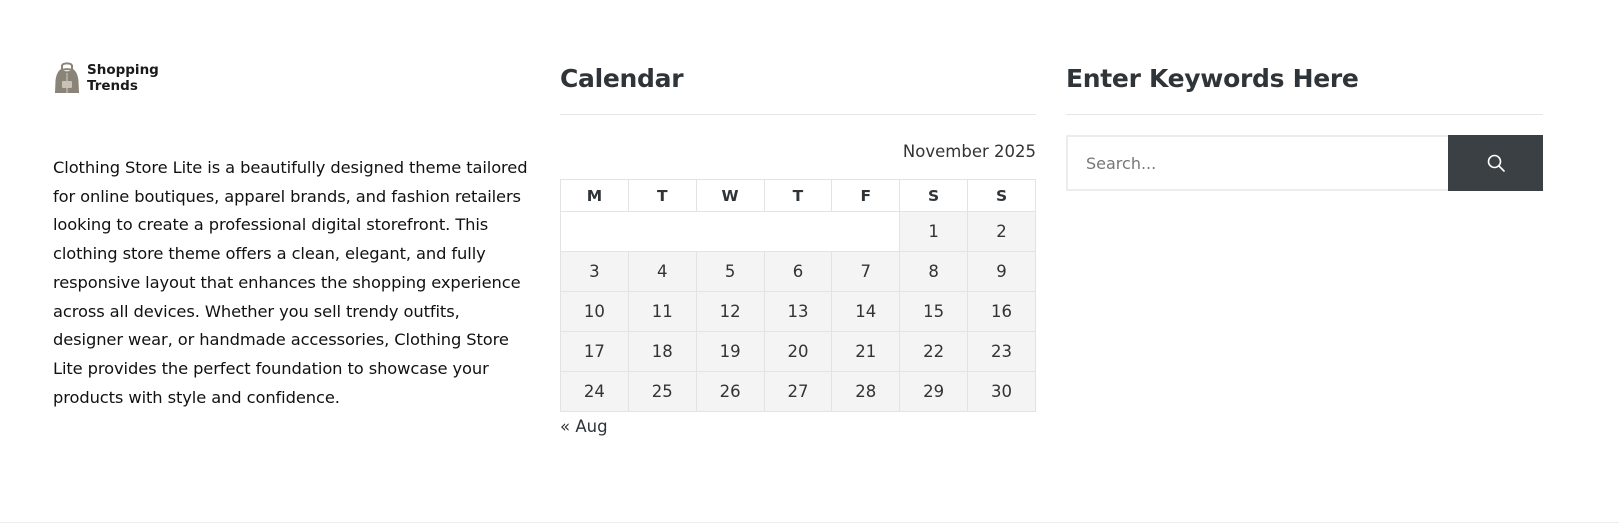 This screenshot has width=1619, height=525. Describe the element at coordinates (809, 522) in the screenshot. I see `footer-bottom-divider` at that location.